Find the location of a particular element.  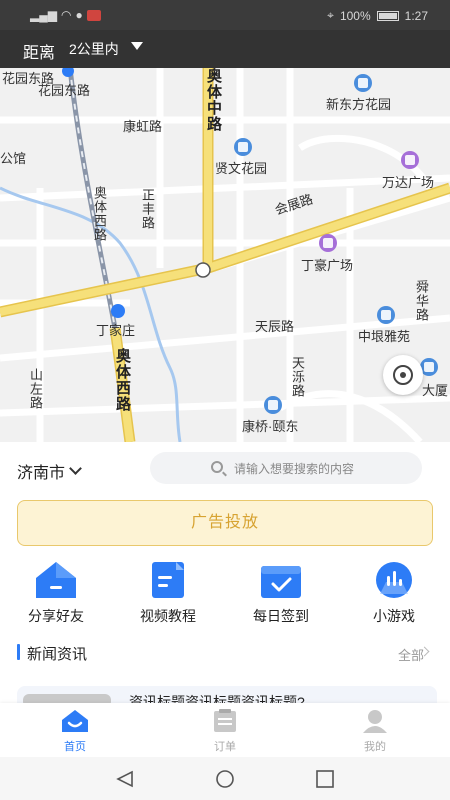

shortcut-share-friends: 分享好友 is located at coordinates (56, 593).